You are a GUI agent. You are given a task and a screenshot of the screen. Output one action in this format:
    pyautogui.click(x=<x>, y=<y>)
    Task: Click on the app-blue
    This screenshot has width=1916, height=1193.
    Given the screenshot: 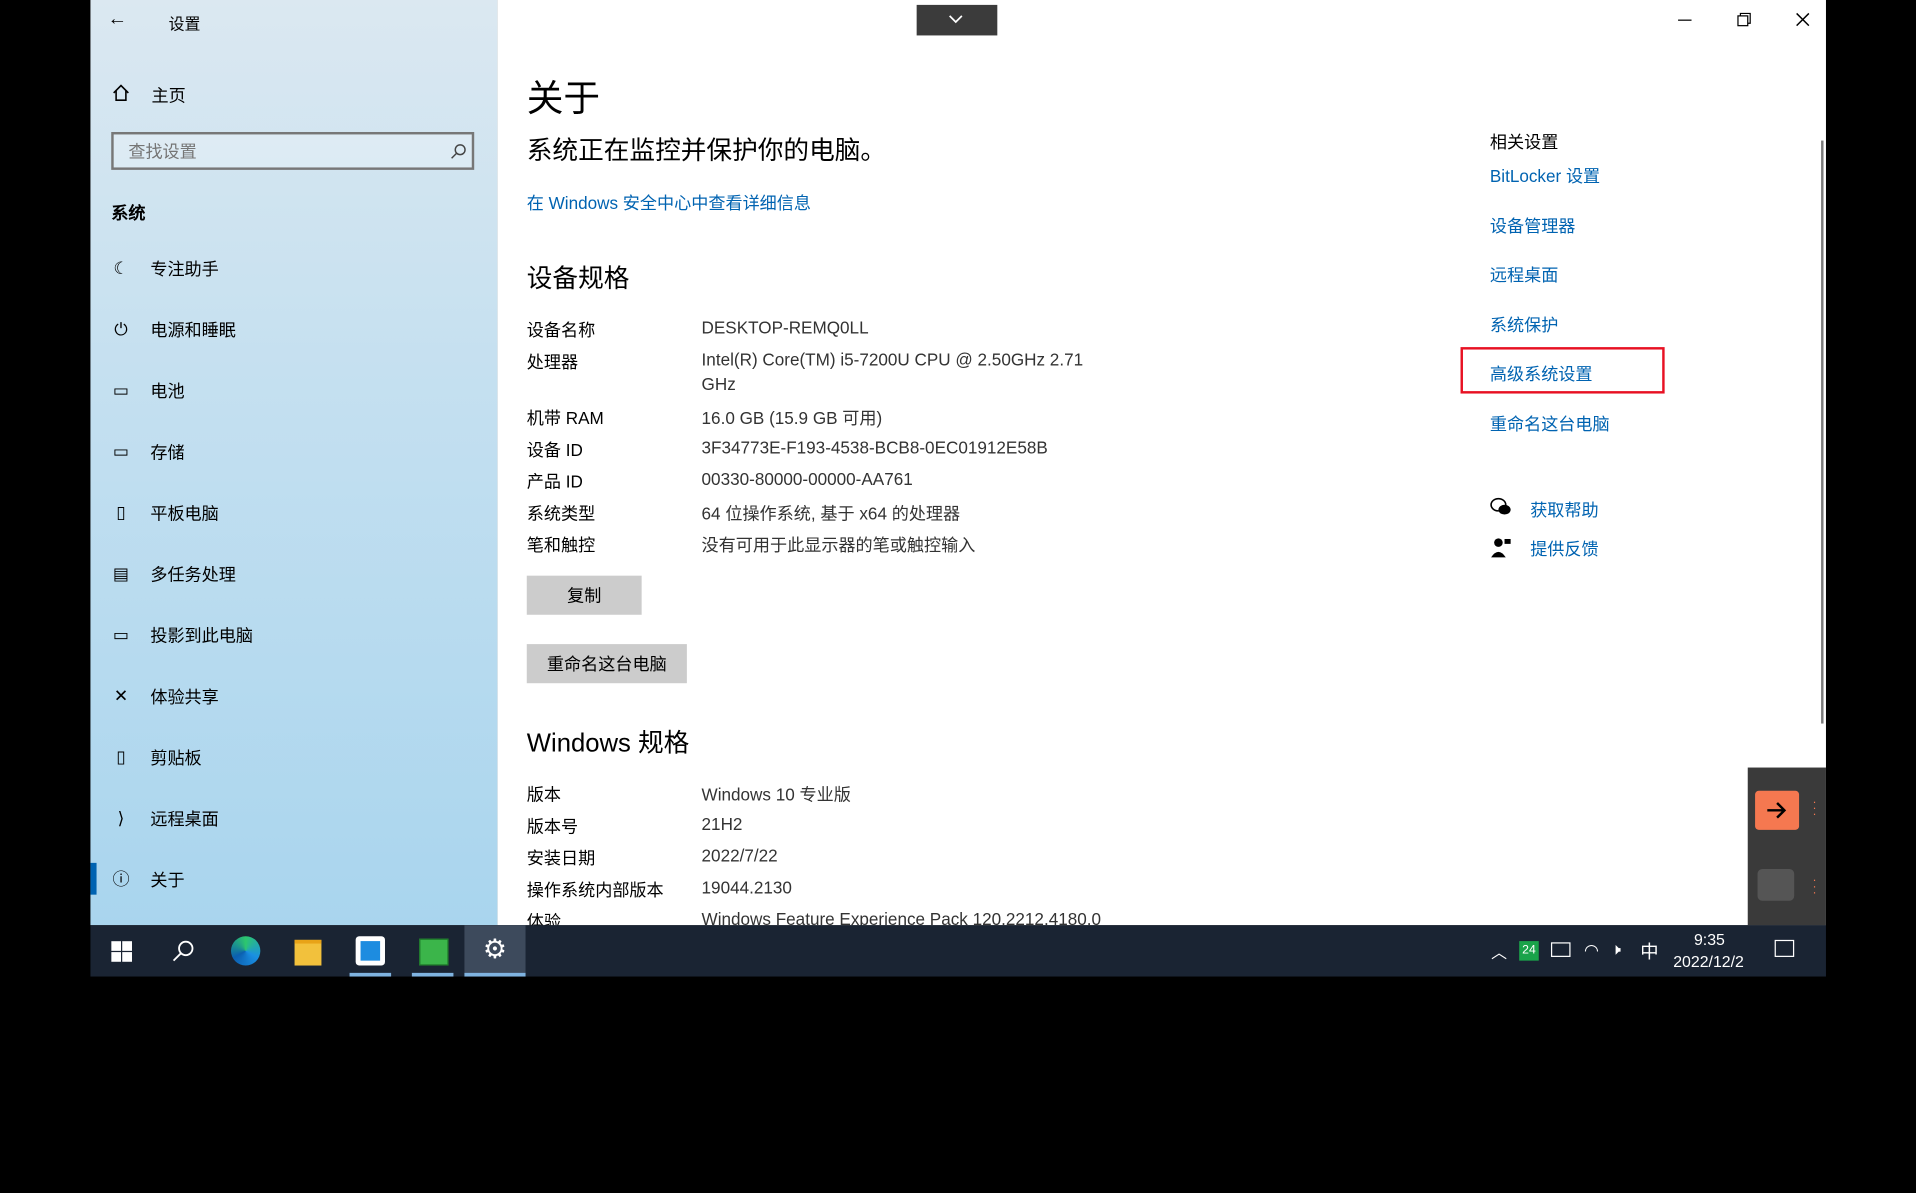 What is the action you would take?
    pyautogui.click(x=370, y=951)
    